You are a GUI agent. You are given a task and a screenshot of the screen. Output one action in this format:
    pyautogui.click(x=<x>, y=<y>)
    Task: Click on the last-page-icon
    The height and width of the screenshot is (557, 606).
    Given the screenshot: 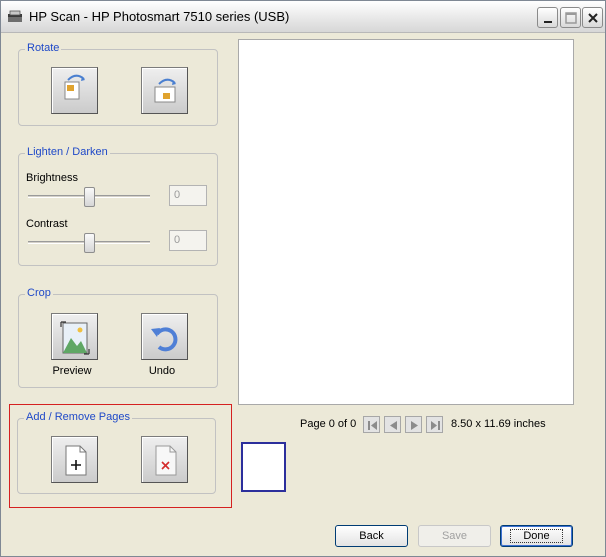 What is the action you would take?
    pyautogui.click(x=435, y=425)
    